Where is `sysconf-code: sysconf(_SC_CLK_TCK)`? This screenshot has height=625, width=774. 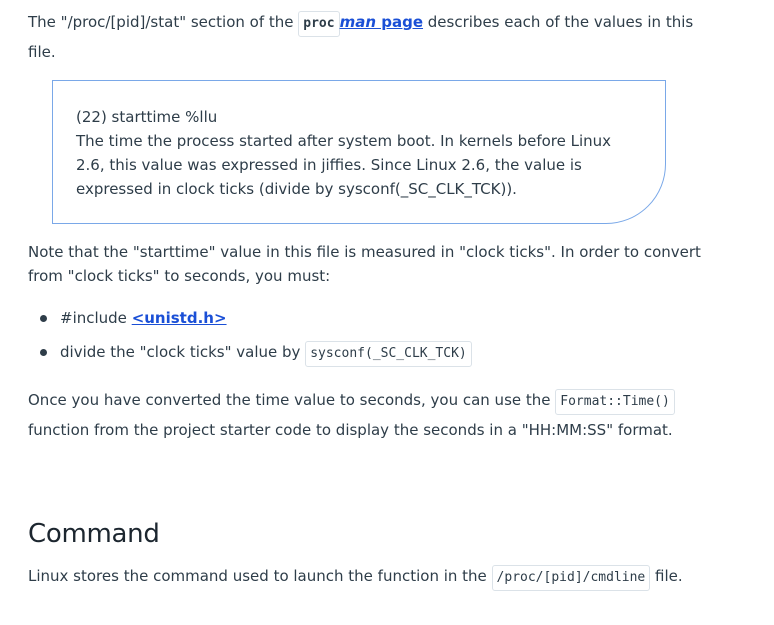
sysconf-code: sysconf(_SC_CLK_TCK) is located at coordinates (388, 354).